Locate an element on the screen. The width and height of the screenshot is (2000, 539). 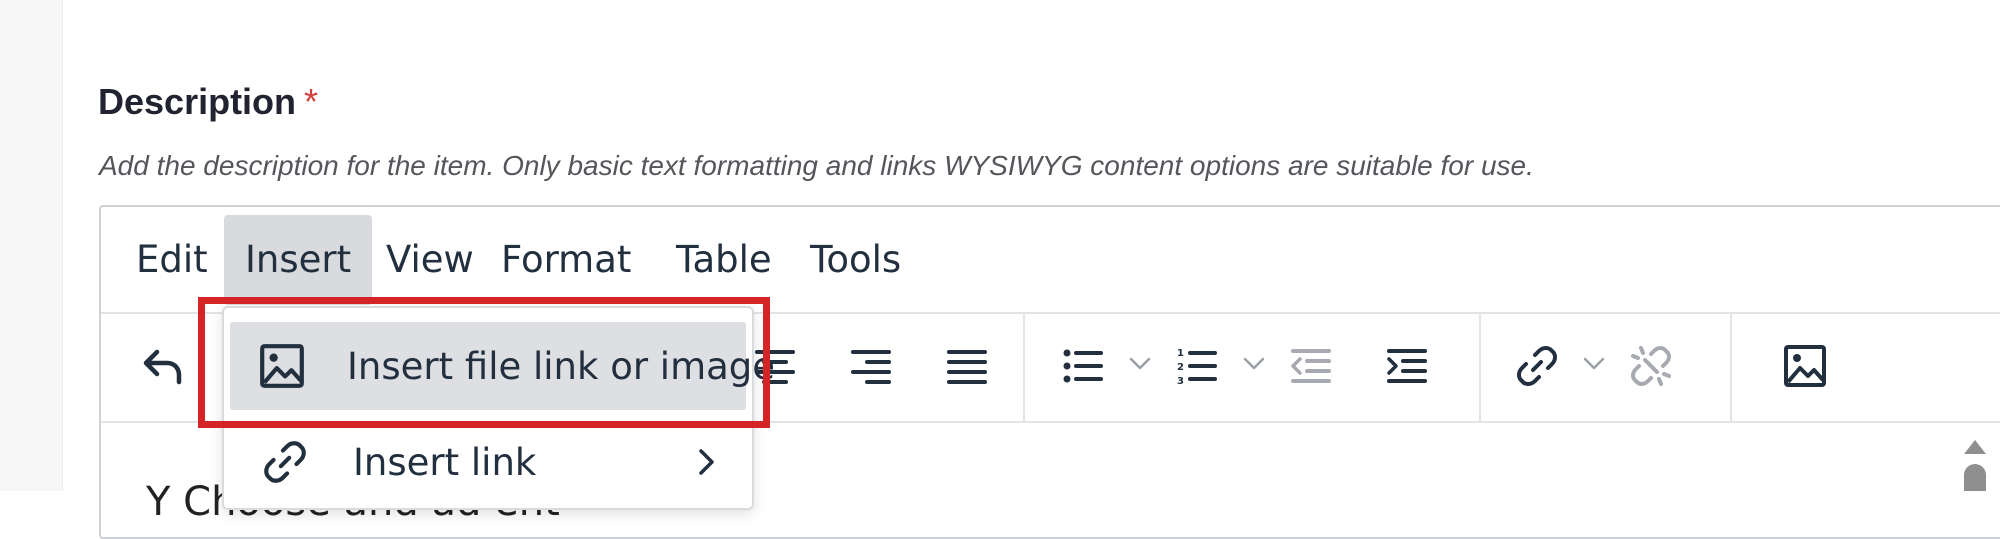
align-right-icon is located at coordinates (871, 367).